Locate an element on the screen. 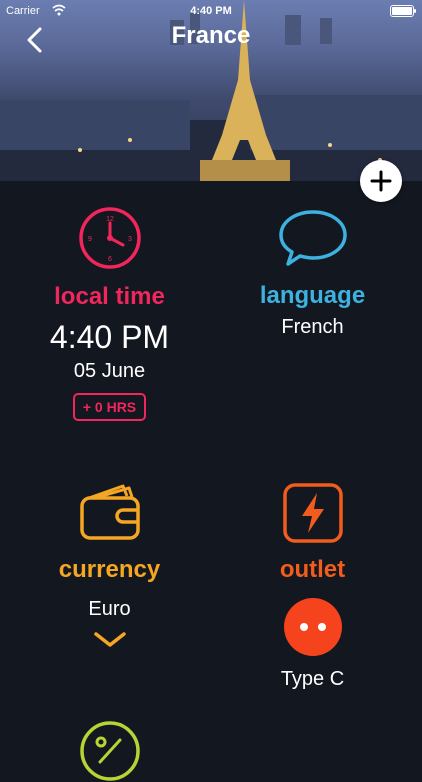 This screenshot has width=422, height=782. language-label: language is located at coordinates (312, 295).